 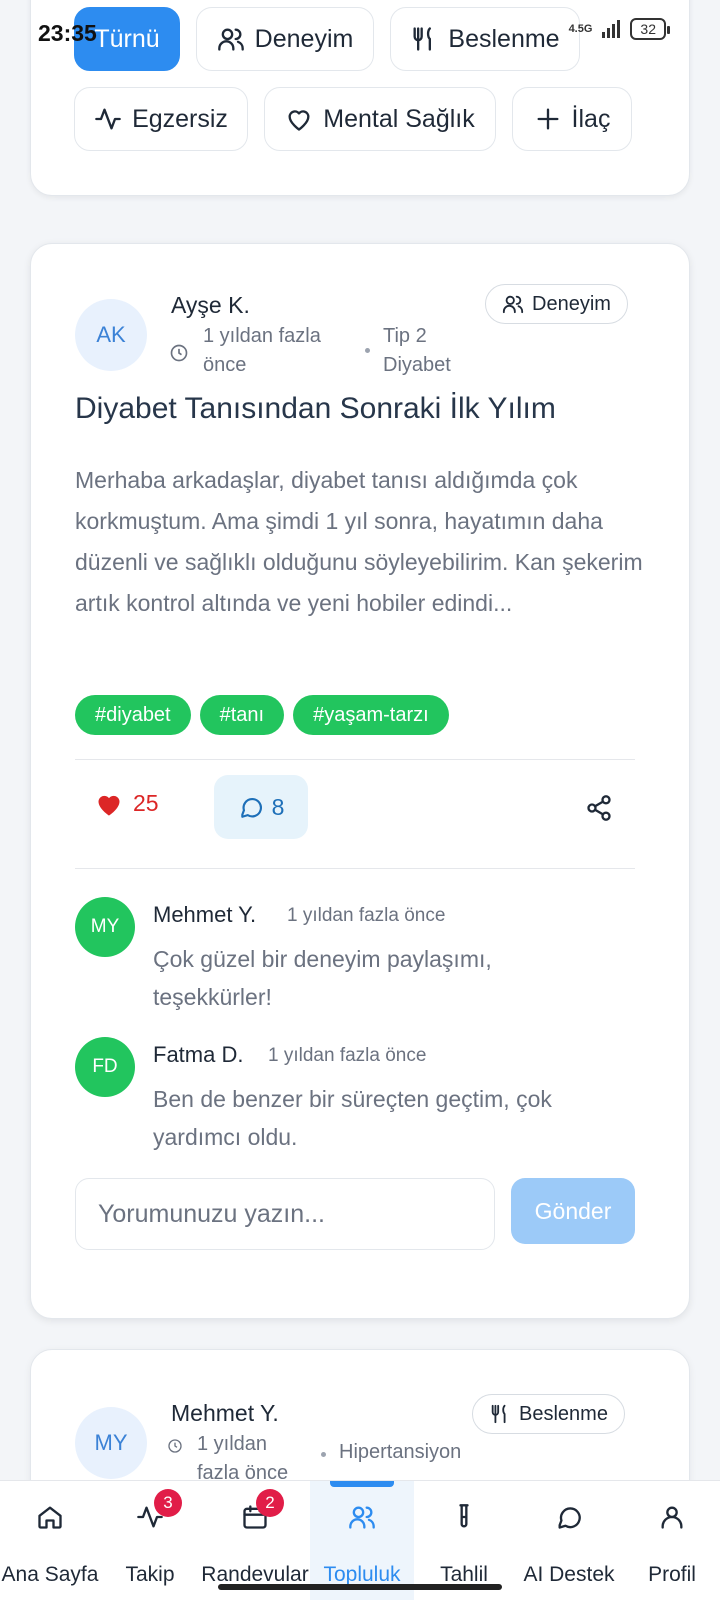 What do you see at coordinates (611, 29) in the screenshot?
I see `signal-icon` at bounding box center [611, 29].